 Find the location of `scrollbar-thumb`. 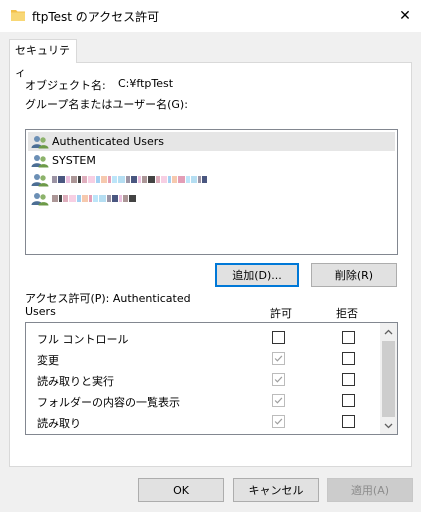

scrollbar-thumb is located at coordinates (388, 379).